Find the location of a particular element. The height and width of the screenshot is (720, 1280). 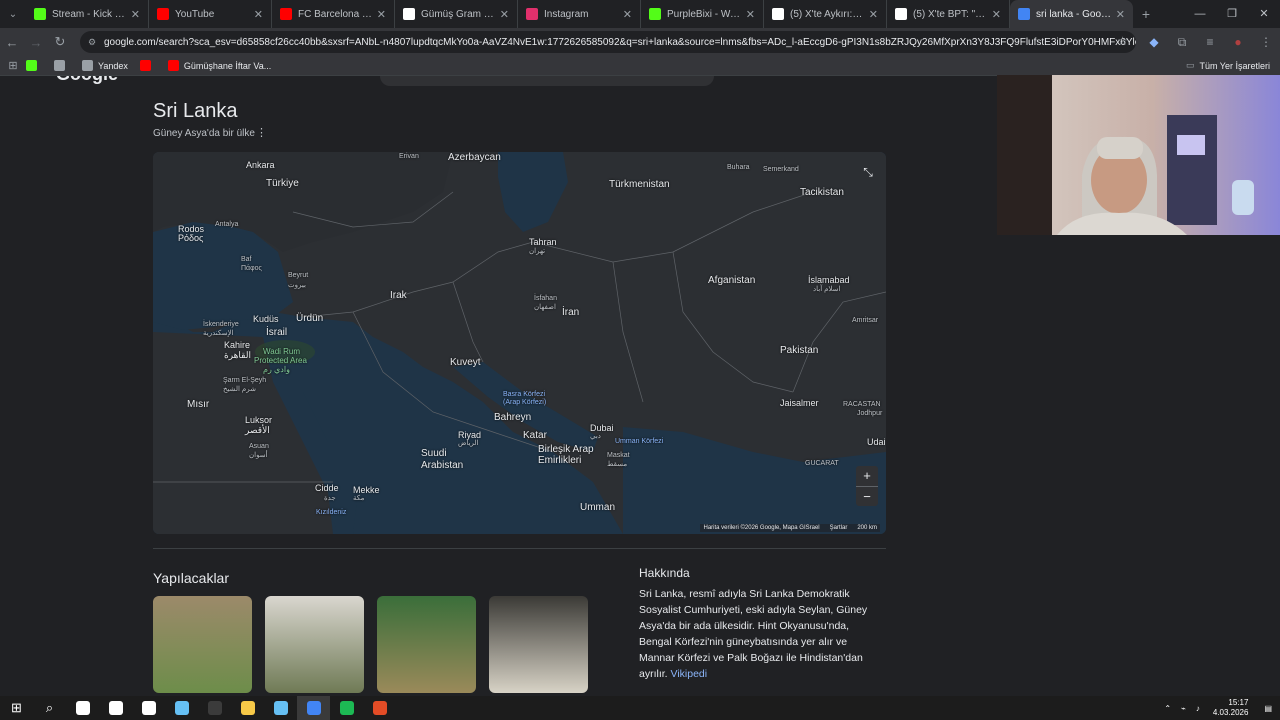

map-label: Bahreyn is located at coordinates (512, 417).